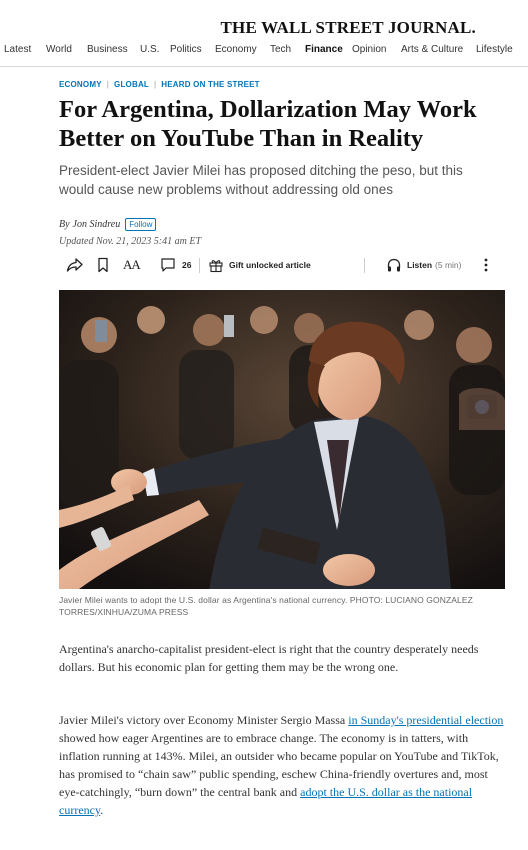 This screenshot has width=528, height=850. I want to click on headphones-icon, so click(394, 265).